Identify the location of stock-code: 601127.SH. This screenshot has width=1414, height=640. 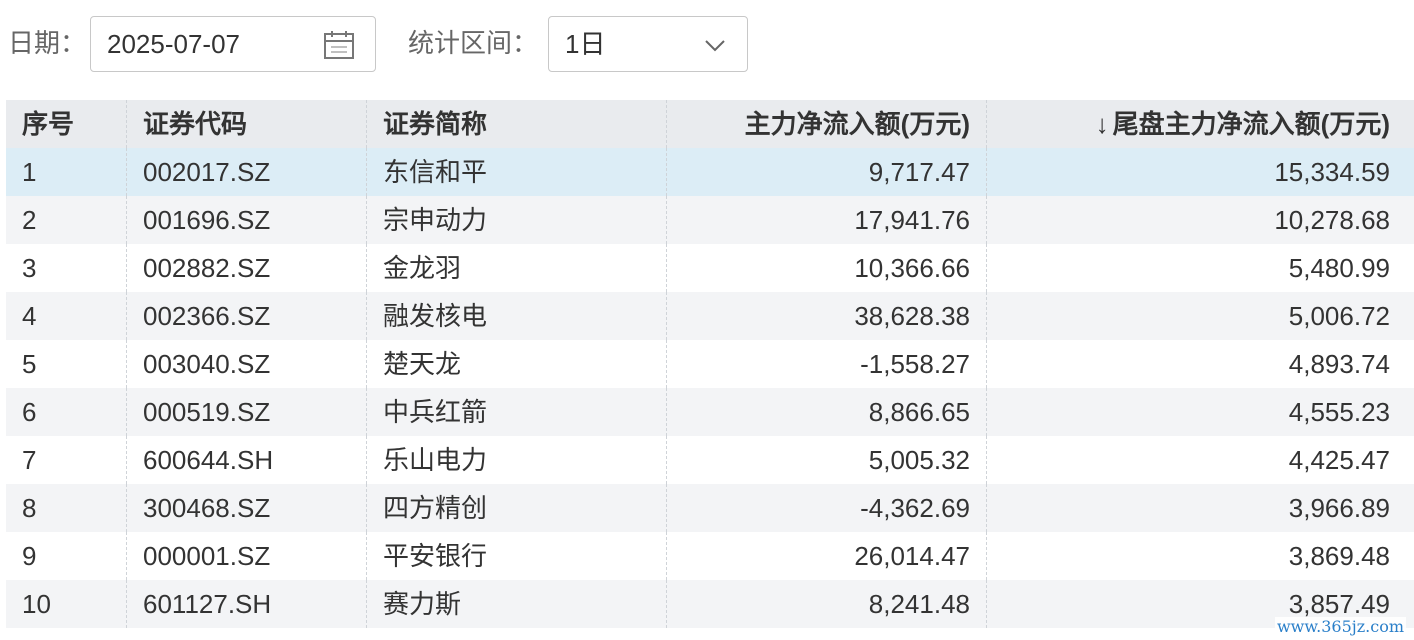
(246, 604).